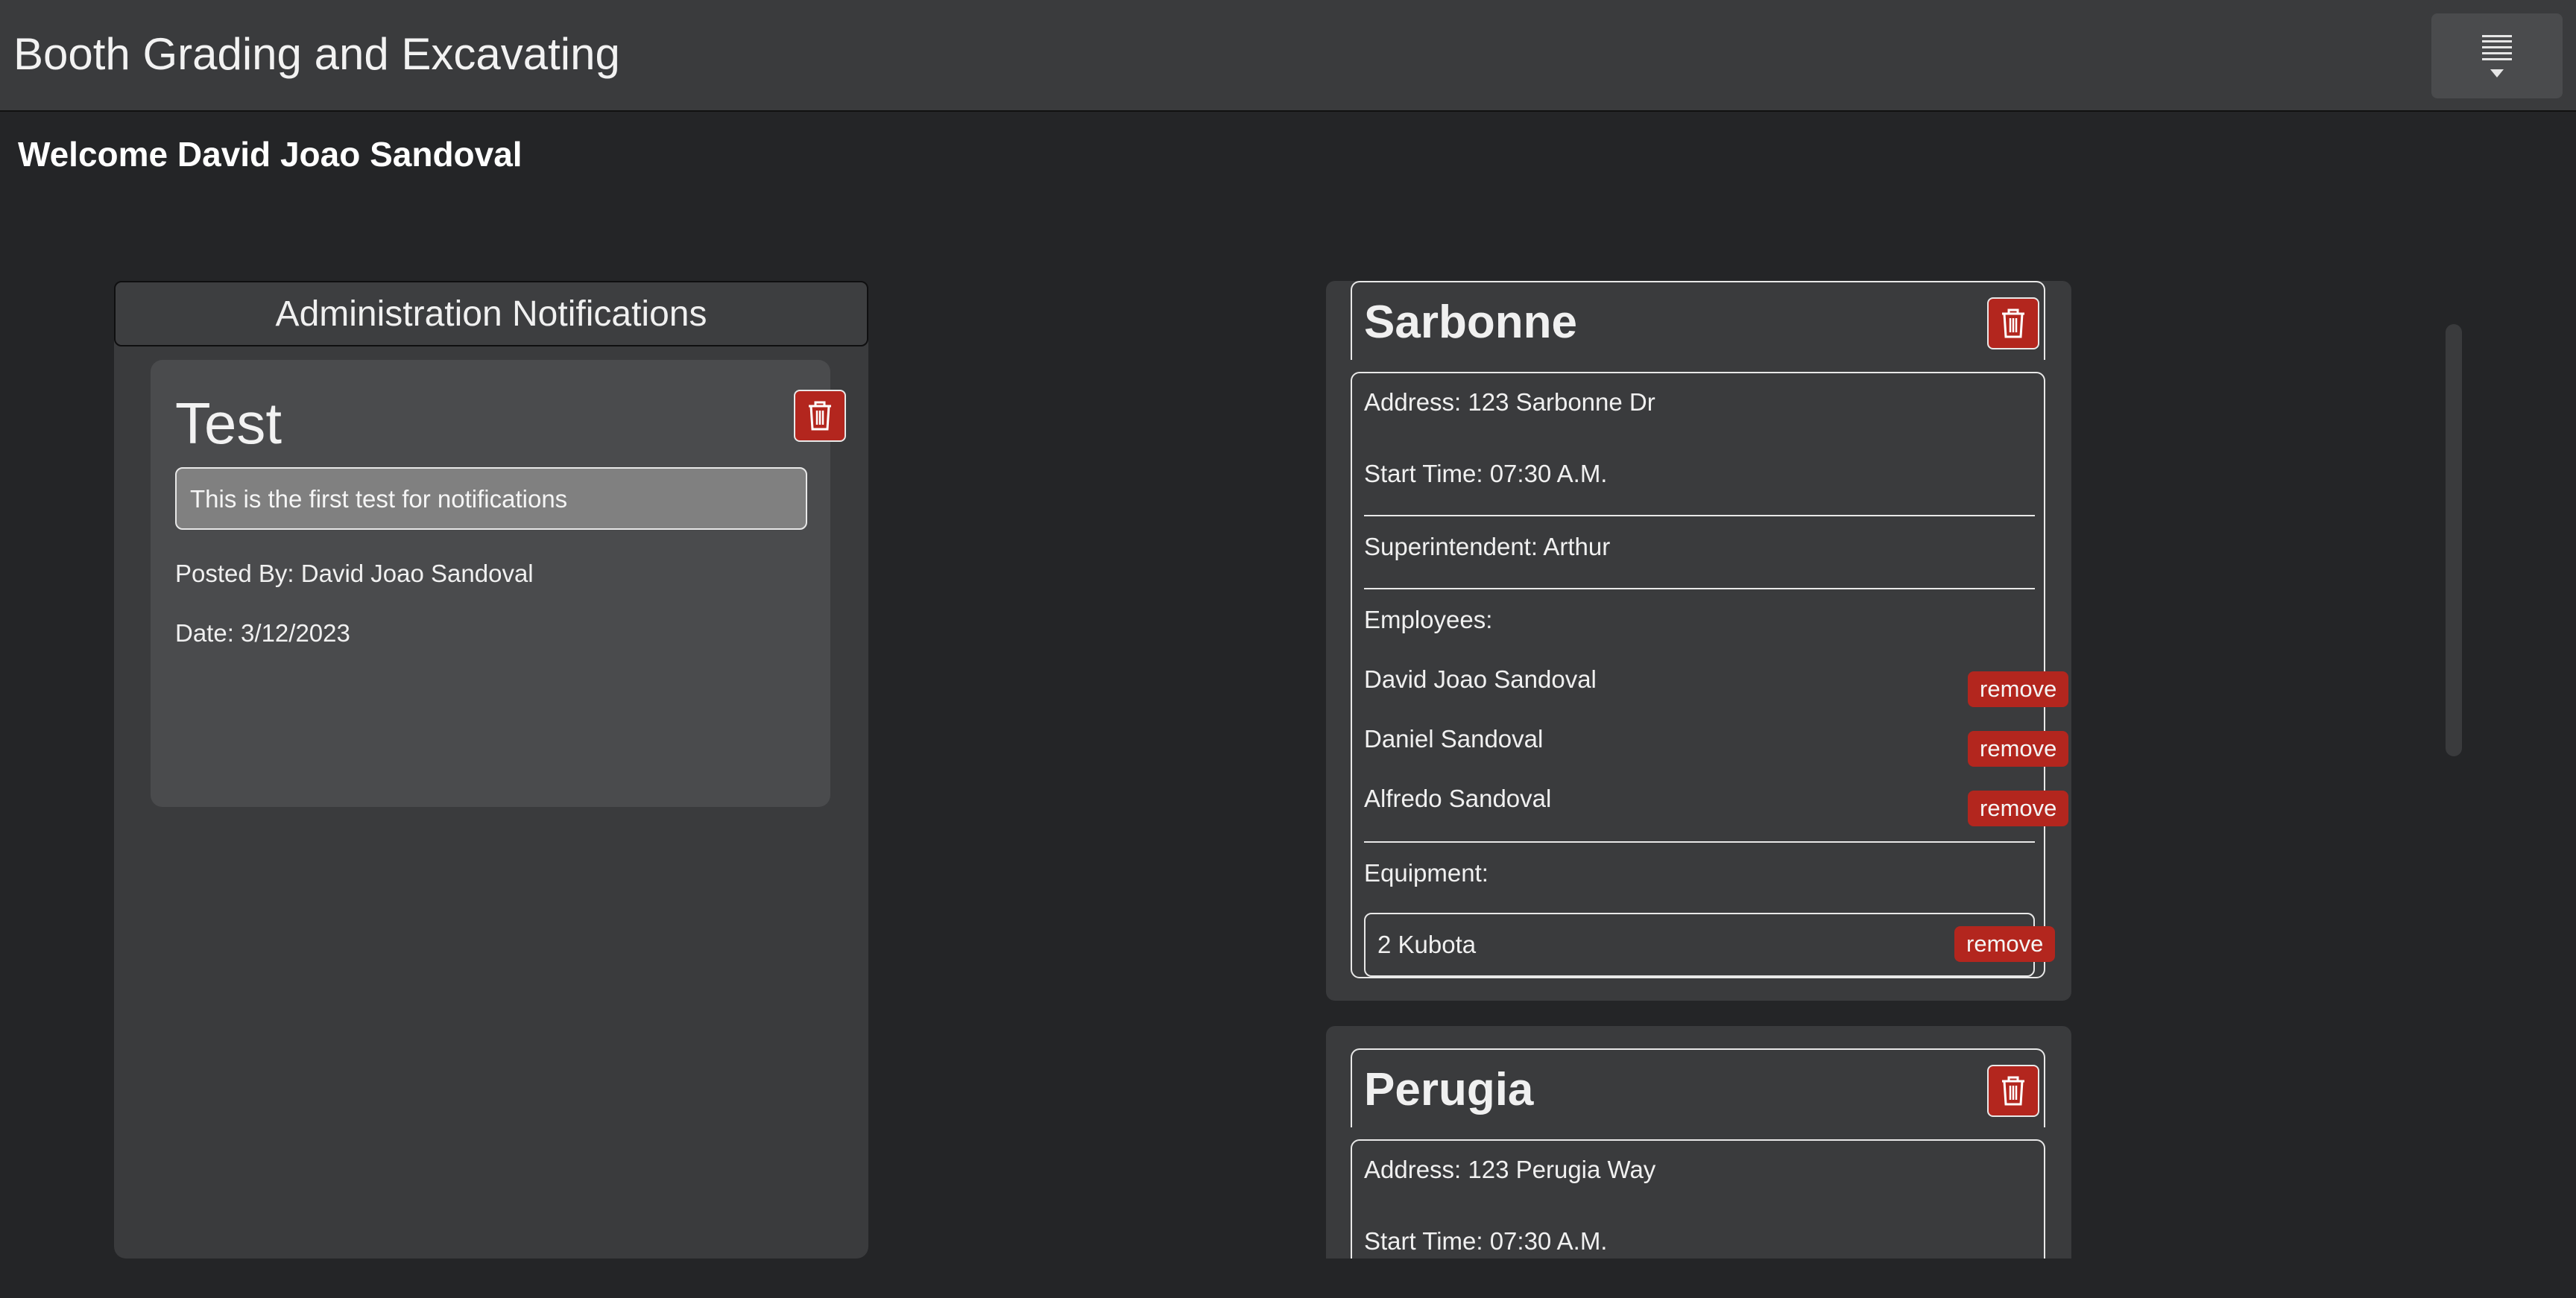 Image resolution: width=2576 pixels, height=1298 pixels. I want to click on equipment-label: Equipment:, so click(1426, 873).